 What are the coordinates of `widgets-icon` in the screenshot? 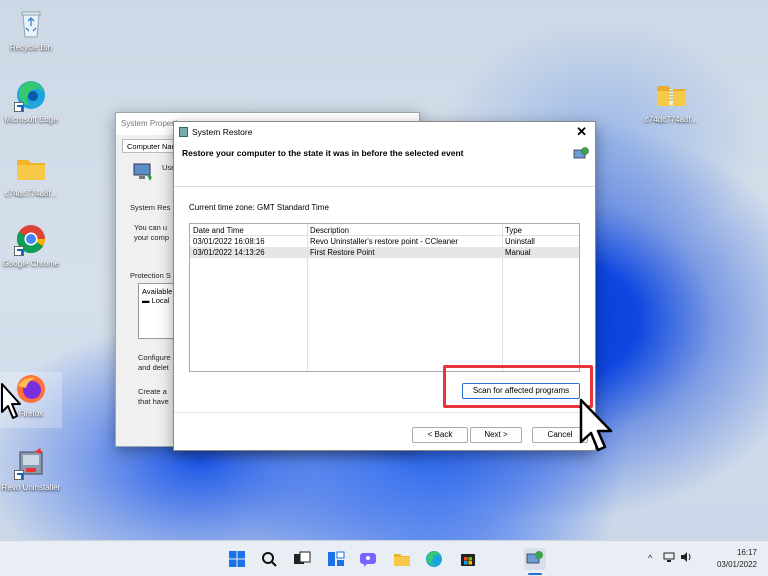 It's located at (336, 559).